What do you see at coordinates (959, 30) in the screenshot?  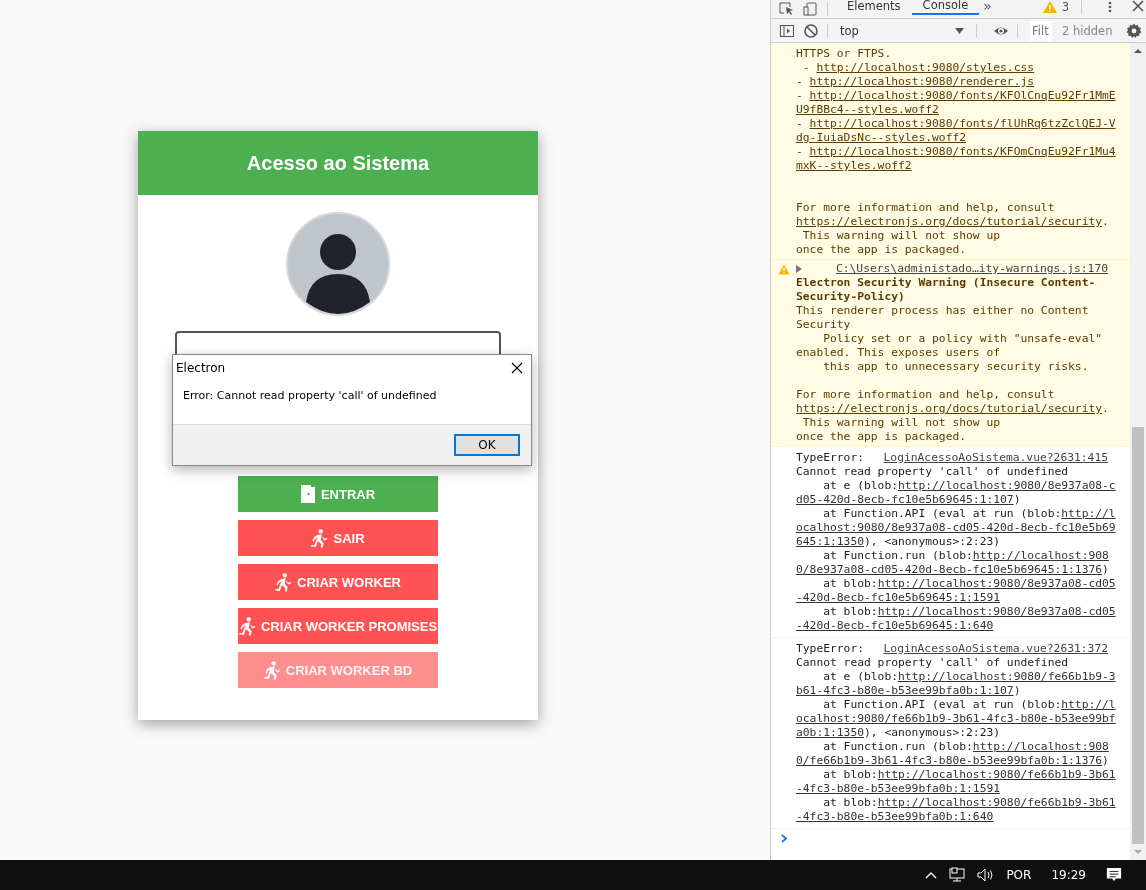 I see `caret-icon` at bounding box center [959, 30].